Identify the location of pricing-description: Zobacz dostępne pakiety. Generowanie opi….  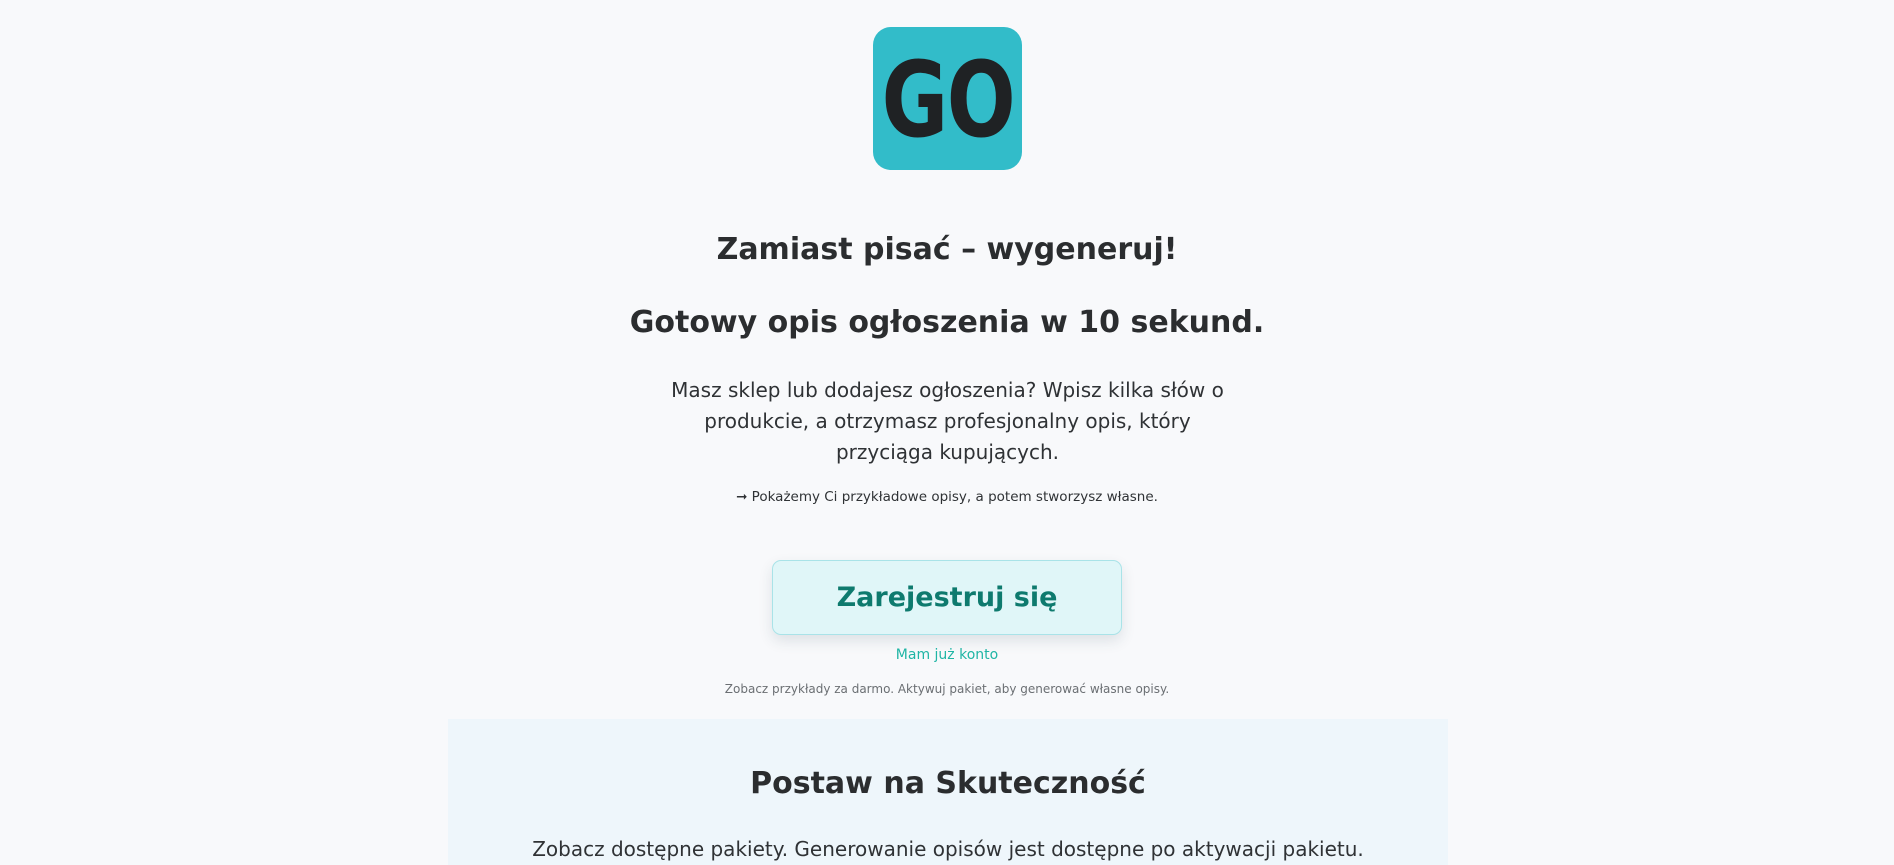
(948, 849).